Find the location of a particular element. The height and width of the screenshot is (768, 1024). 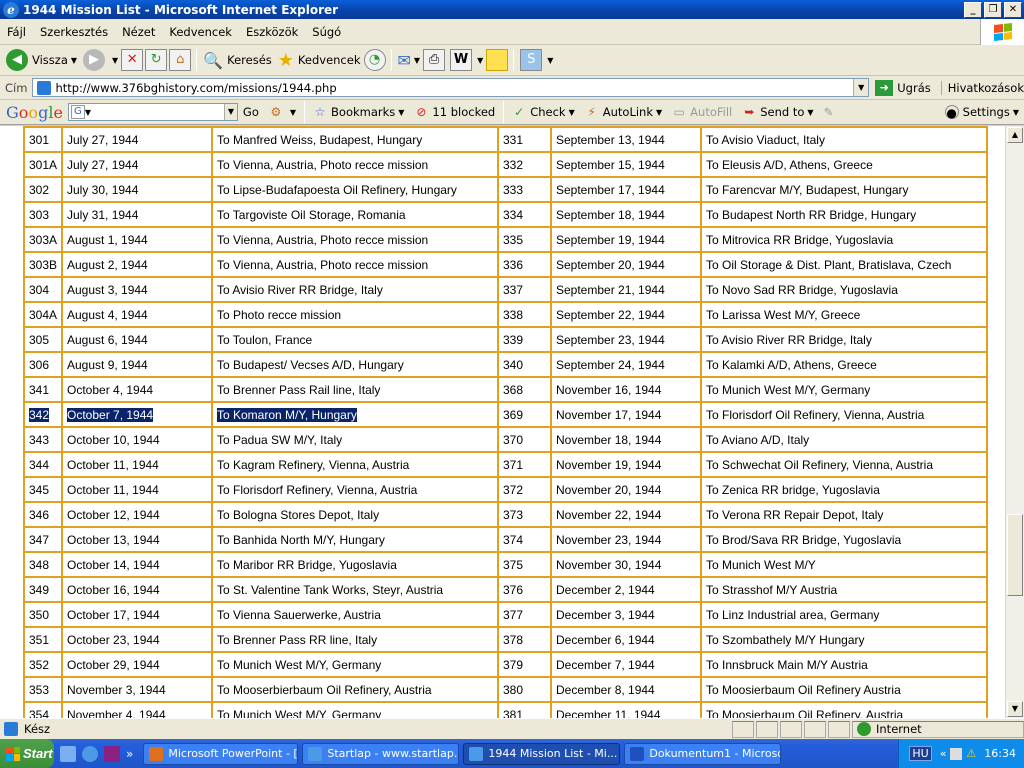

mission-date: September 24, 1944 is located at coordinates (610, 364).